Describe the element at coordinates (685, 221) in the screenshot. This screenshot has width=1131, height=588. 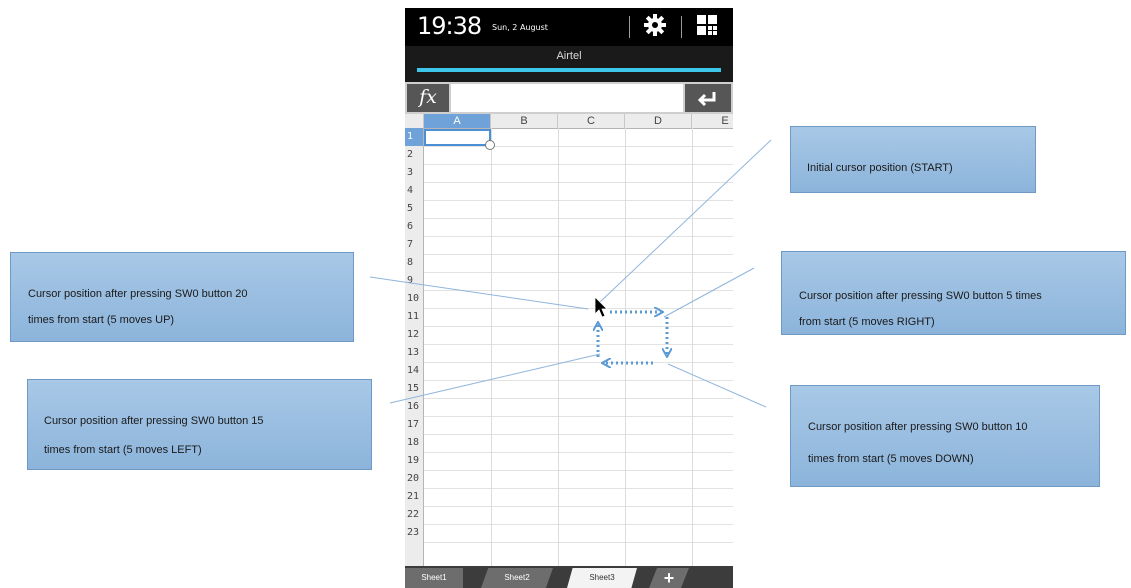
I see `leader-line-start` at that location.